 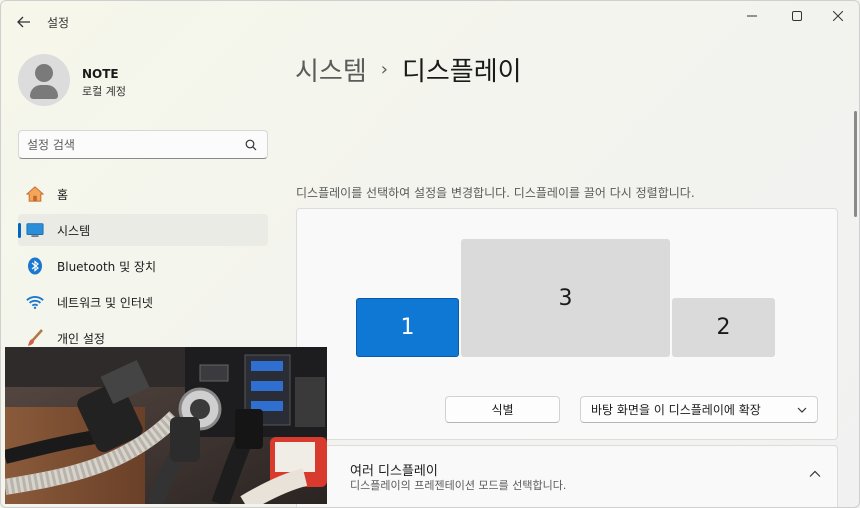 I want to click on back-arrow-icon, so click(x=23, y=22).